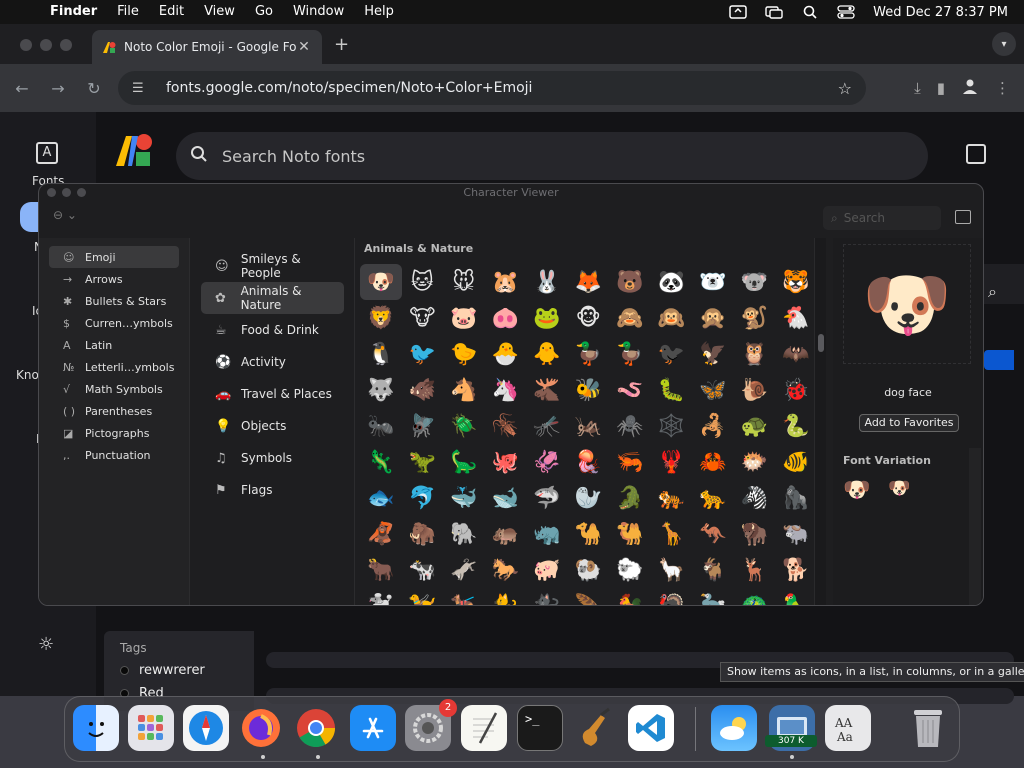 This screenshot has height=768, width=1024. What do you see at coordinates (755, 462) in the screenshot?
I see `emoji-cell: 🐡` at bounding box center [755, 462].